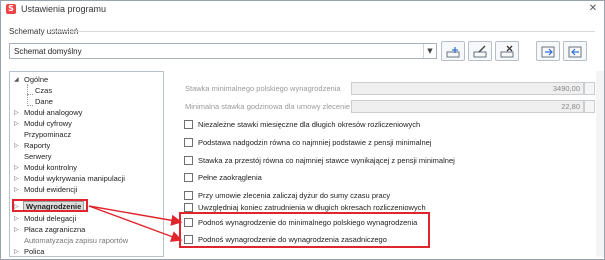 The width and height of the screenshot is (605, 260). Describe the element at coordinates (11, 9) in the screenshot. I see `app-logo-icon: S` at that location.